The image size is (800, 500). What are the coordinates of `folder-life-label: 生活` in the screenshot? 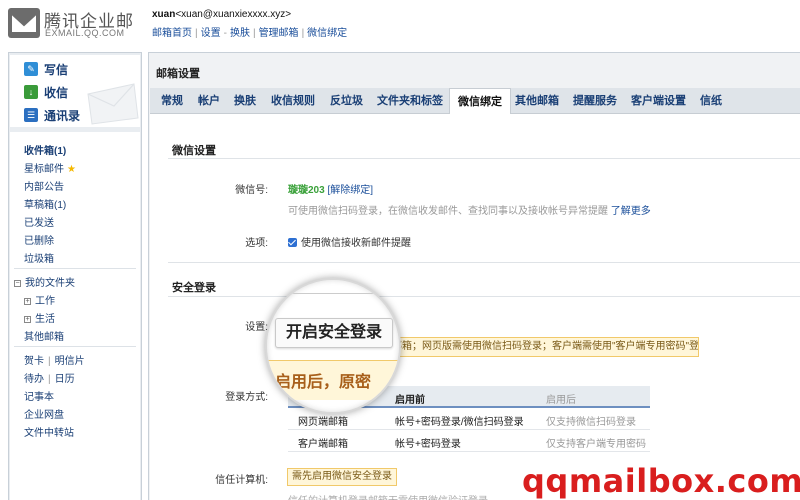 It's located at (45, 319).